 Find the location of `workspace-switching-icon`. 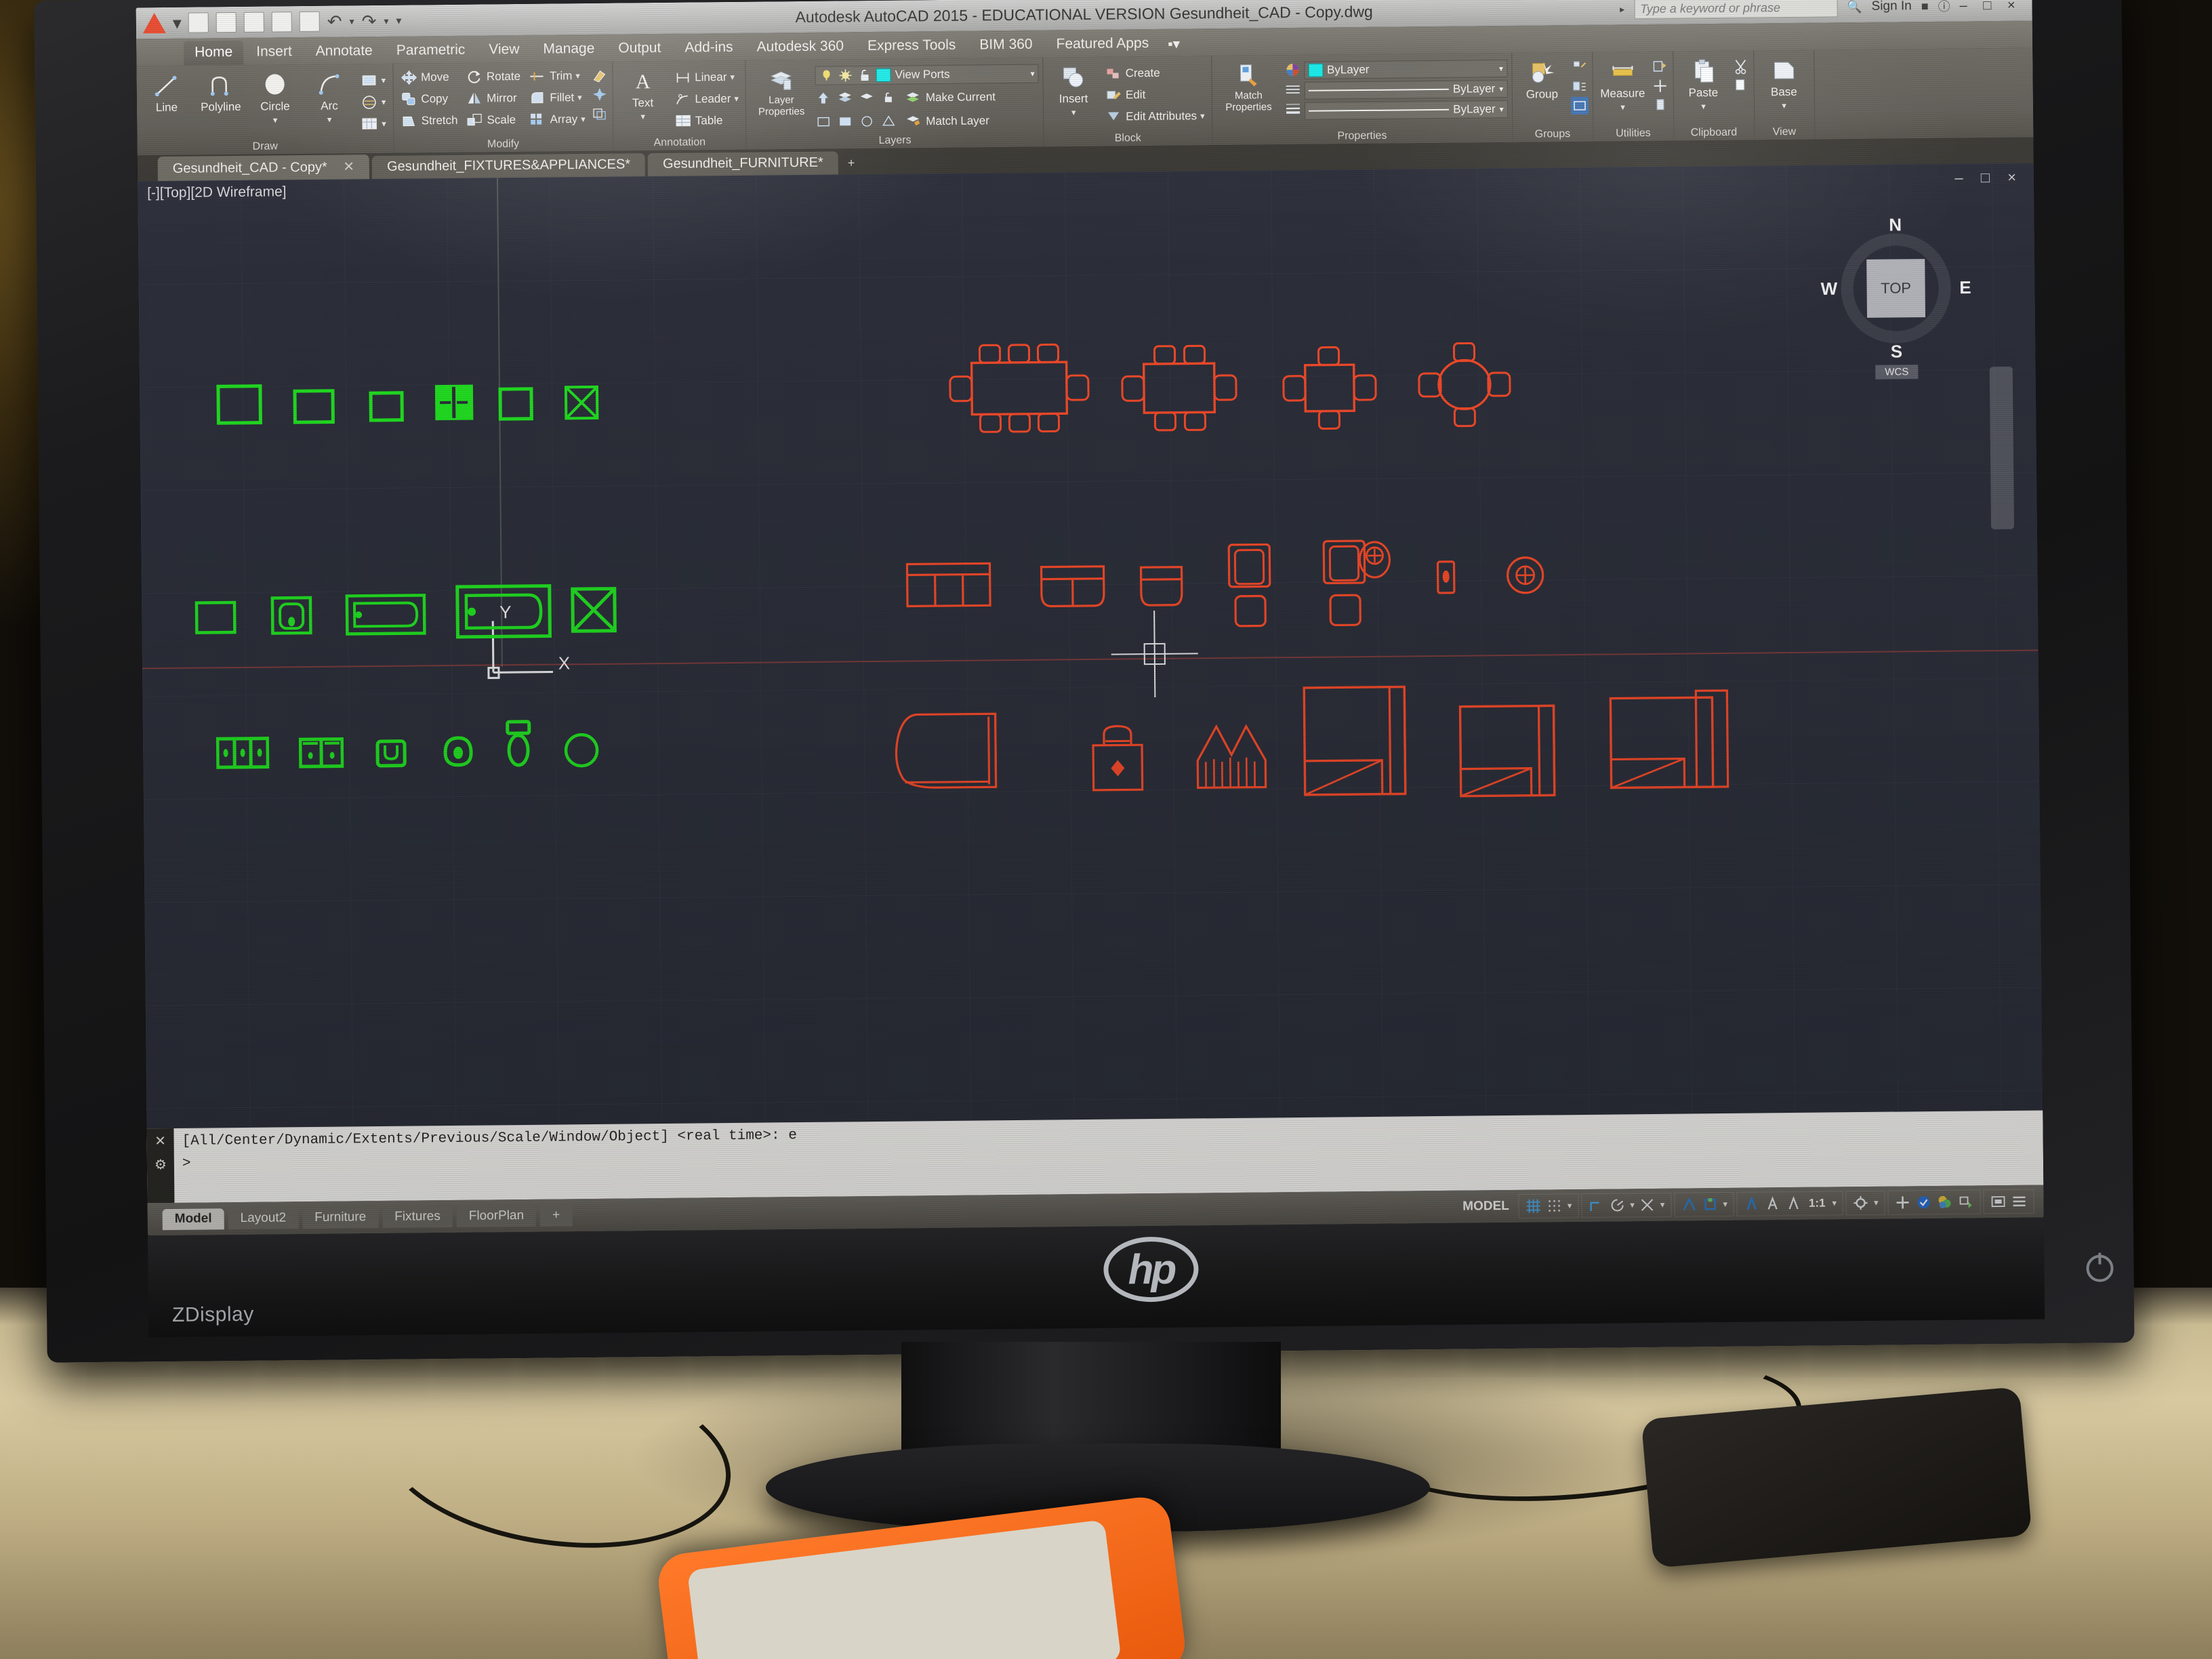

workspace-switching-icon is located at coordinates (1861, 1203).